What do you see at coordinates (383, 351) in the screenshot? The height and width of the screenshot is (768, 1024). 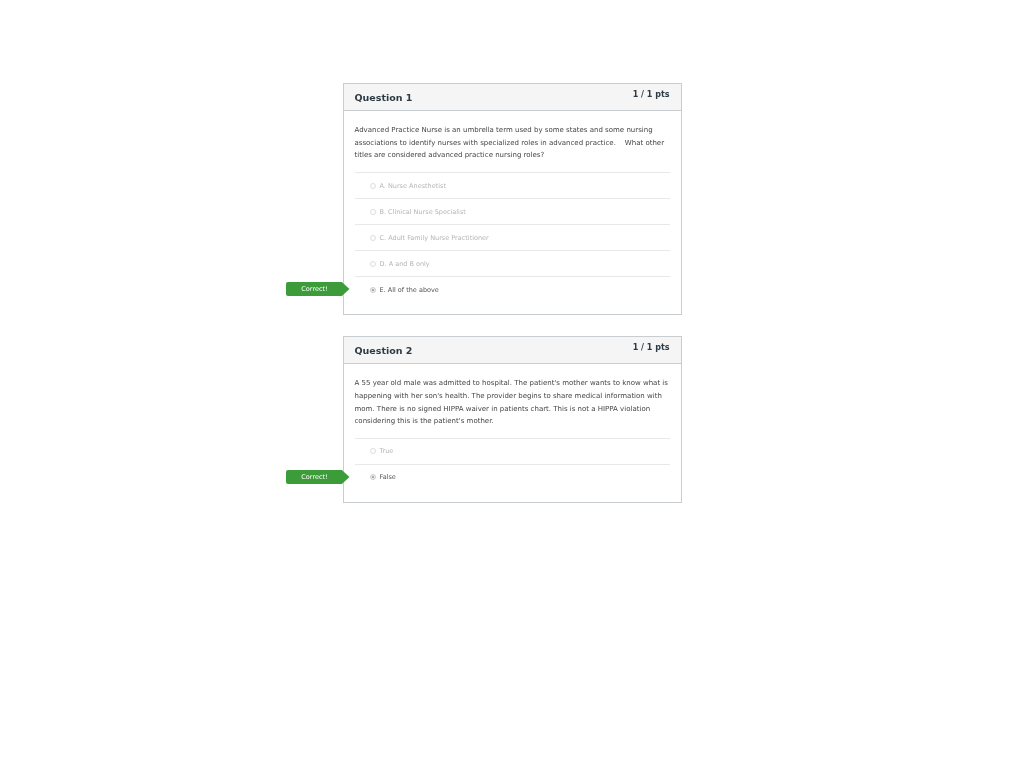 I see `question-title: Question 2` at bounding box center [383, 351].